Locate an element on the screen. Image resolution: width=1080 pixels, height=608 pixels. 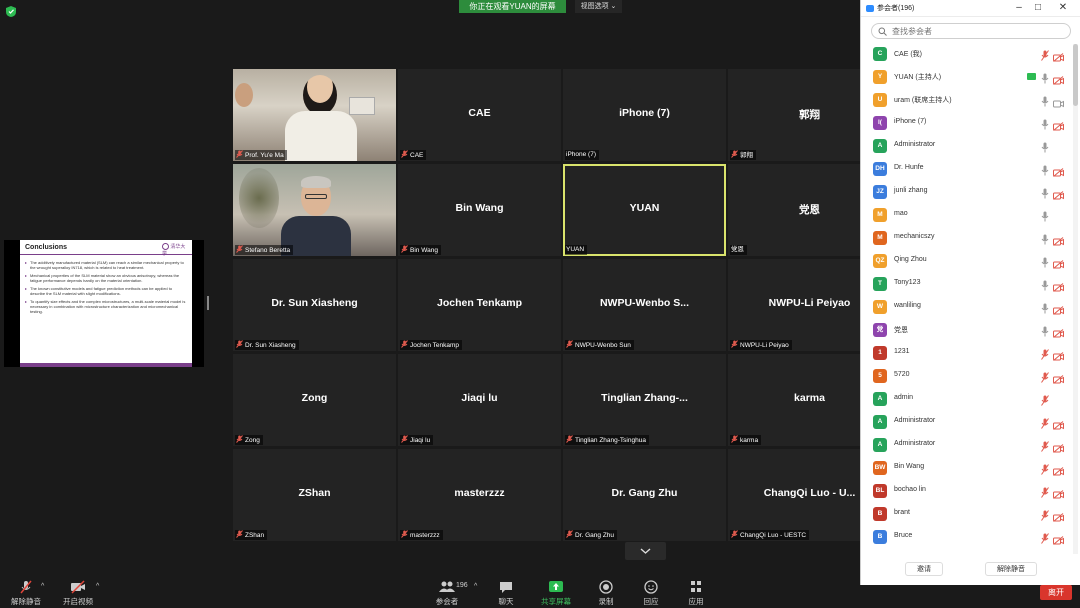
participant-row: T Tony123 is located at coordinates (967, 285).